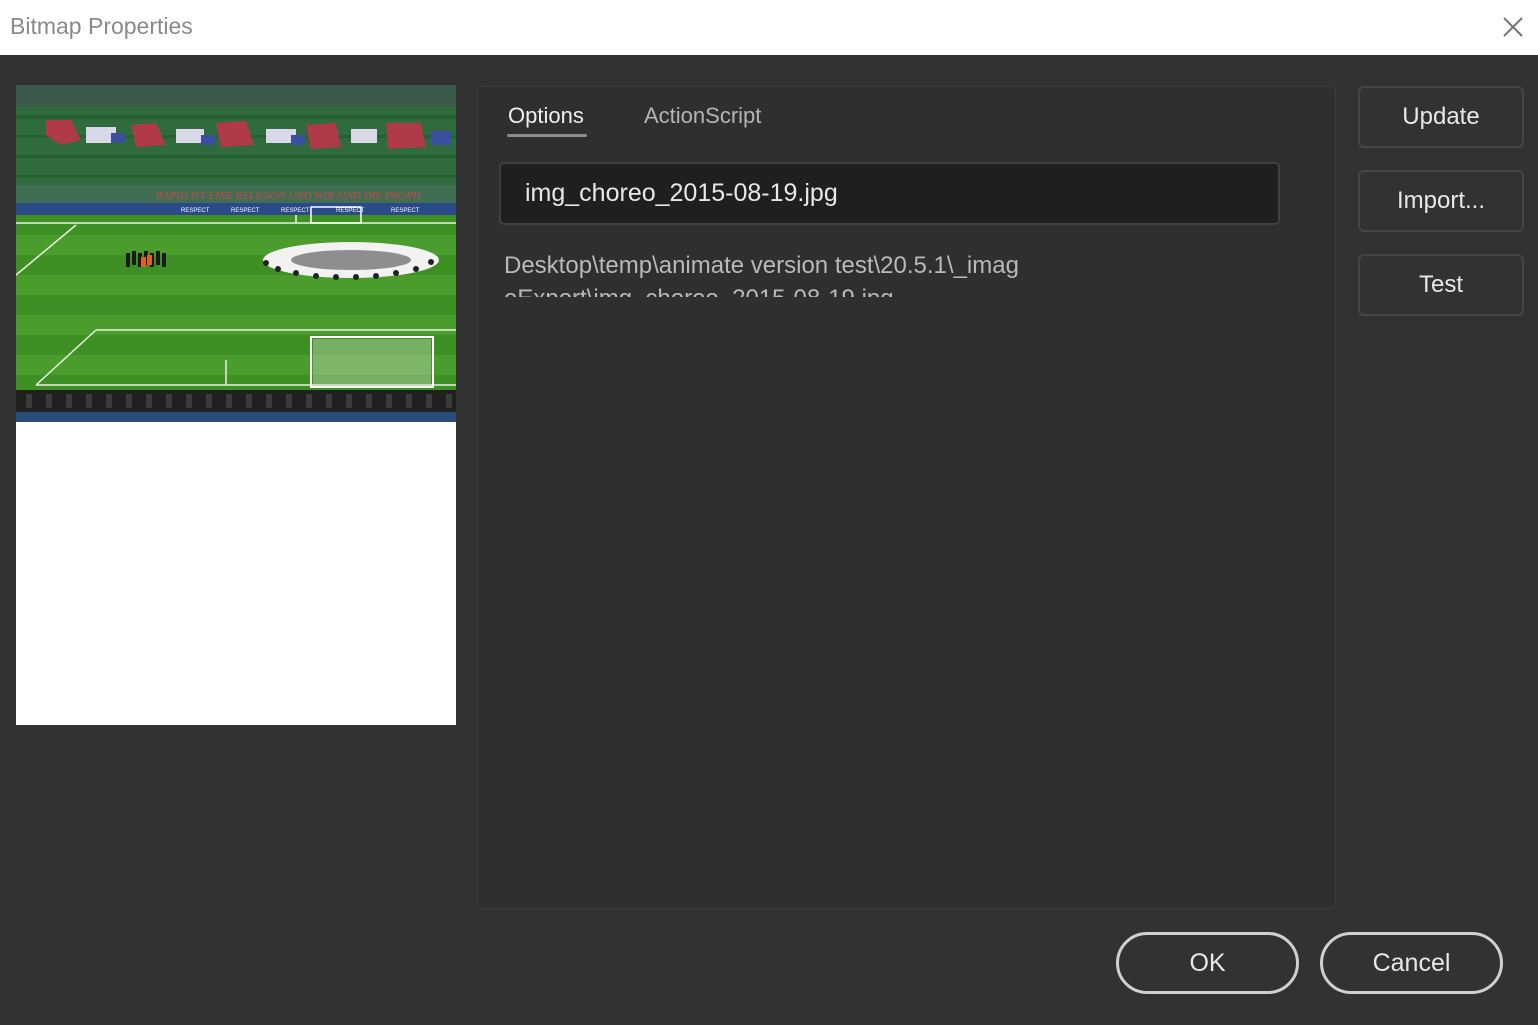 Image resolution: width=1538 pixels, height=1025 pixels. What do you see at coordinates (1513, 27) in the screenshot?
I see `close-icon` at bounding box center [1513, 27].